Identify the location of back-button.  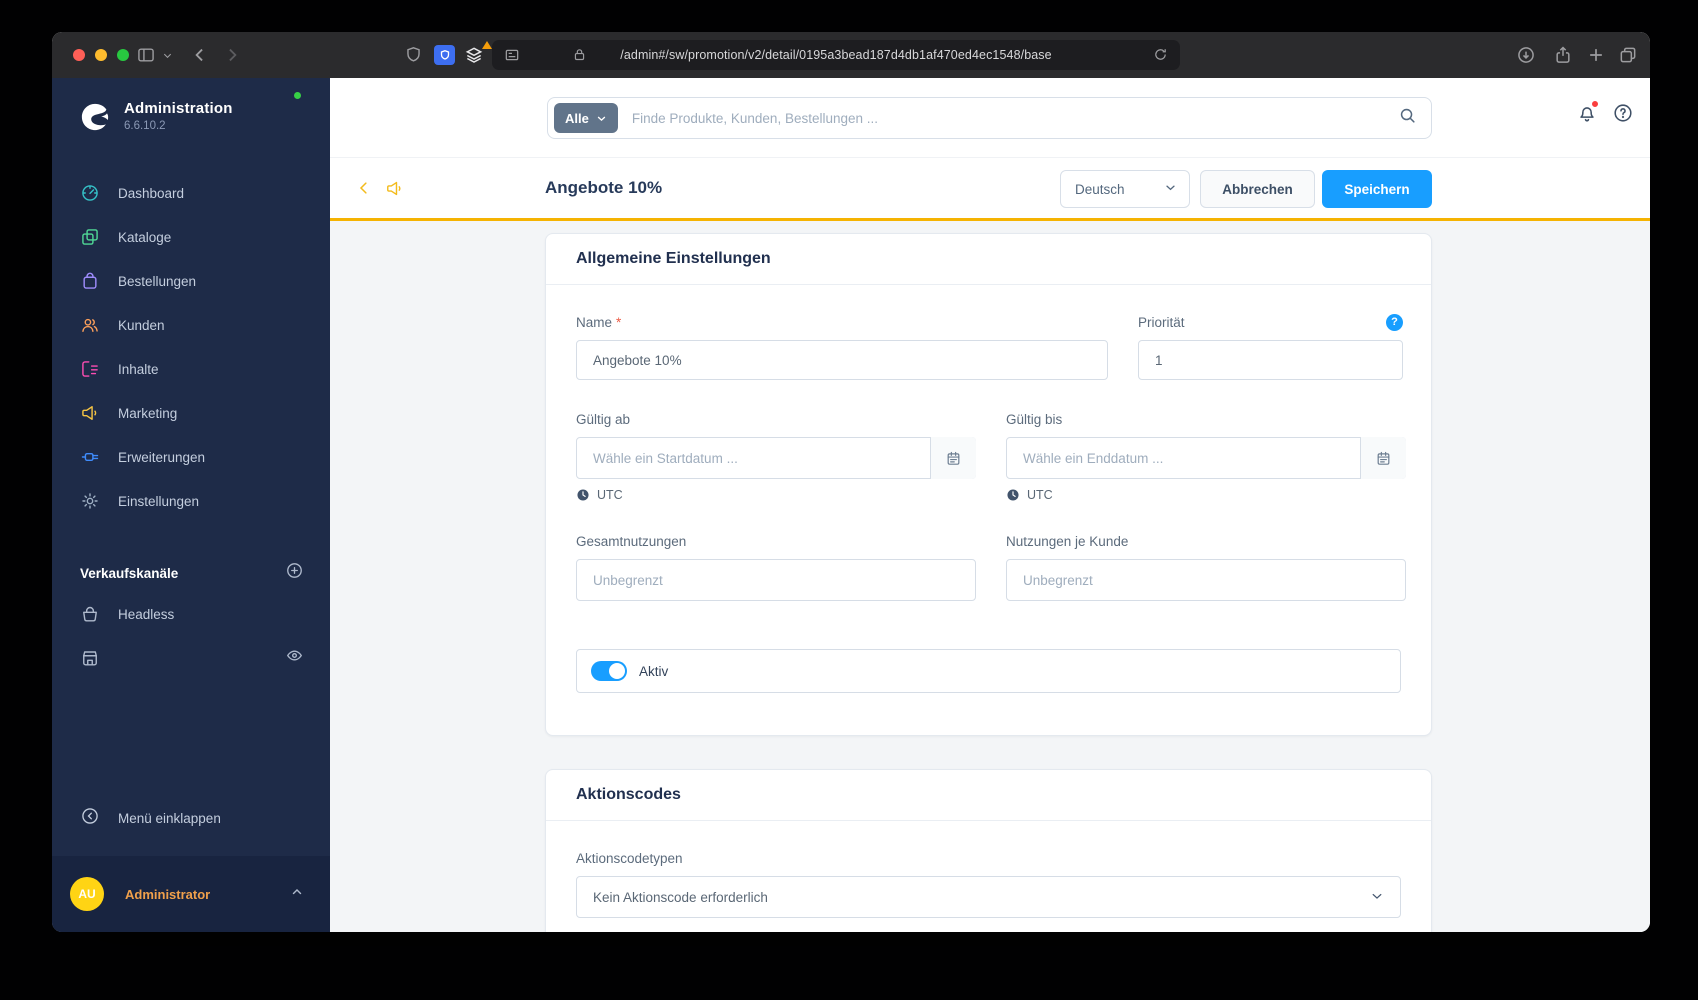
(200, 55).